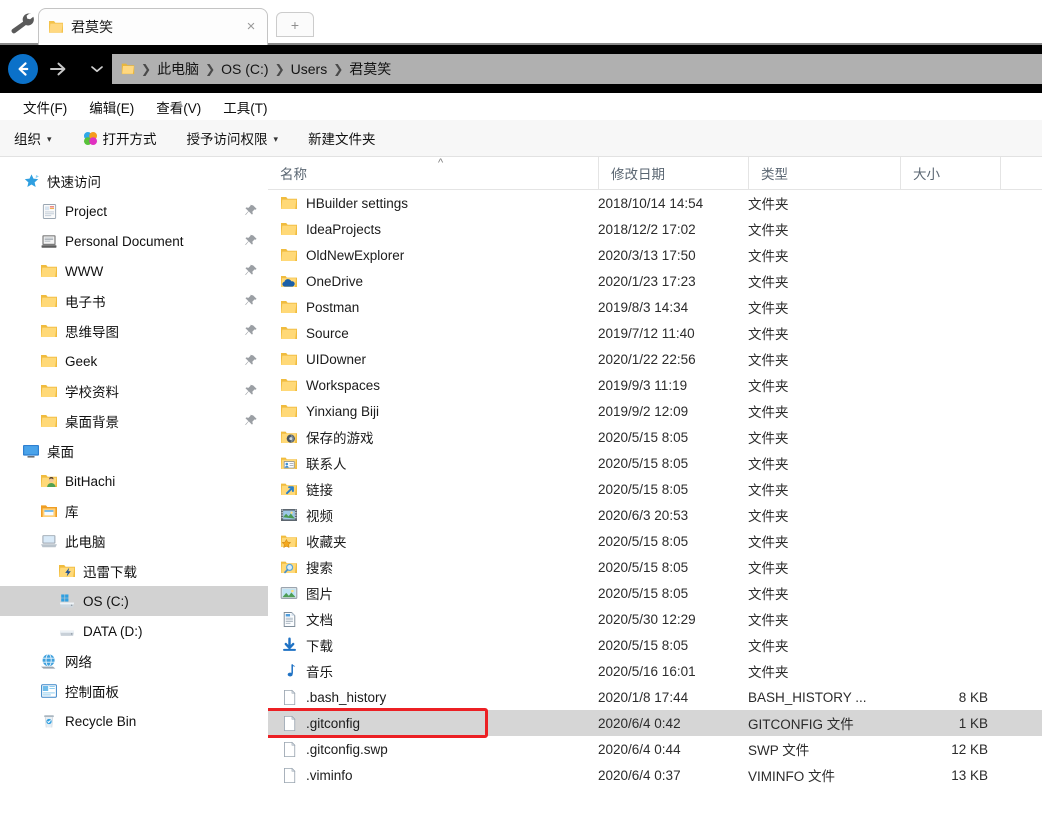 The height and width of the screenshot is (815, 1042). I want to click on sidebar-item-: 电子书, so click(134, 301).